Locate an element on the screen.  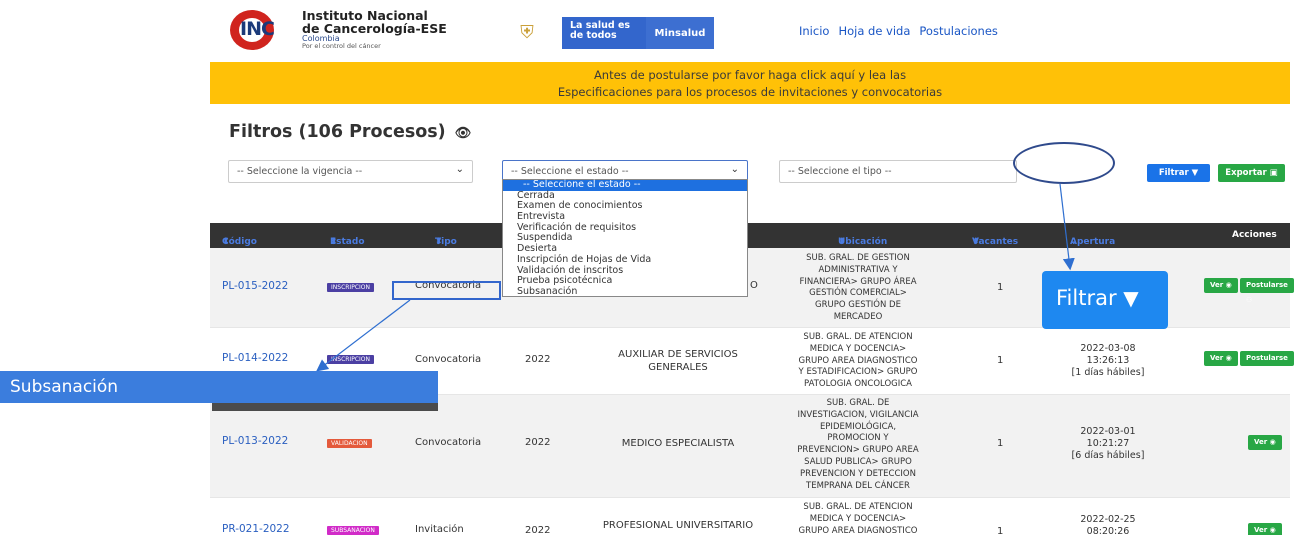
estado-option: Subsanación is located at coordinates (625, 292).